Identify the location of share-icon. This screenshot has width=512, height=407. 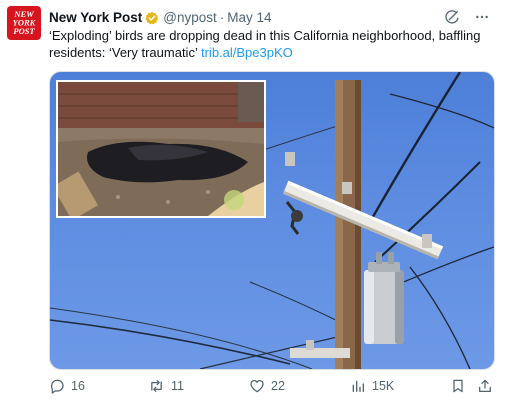
(485, 386).